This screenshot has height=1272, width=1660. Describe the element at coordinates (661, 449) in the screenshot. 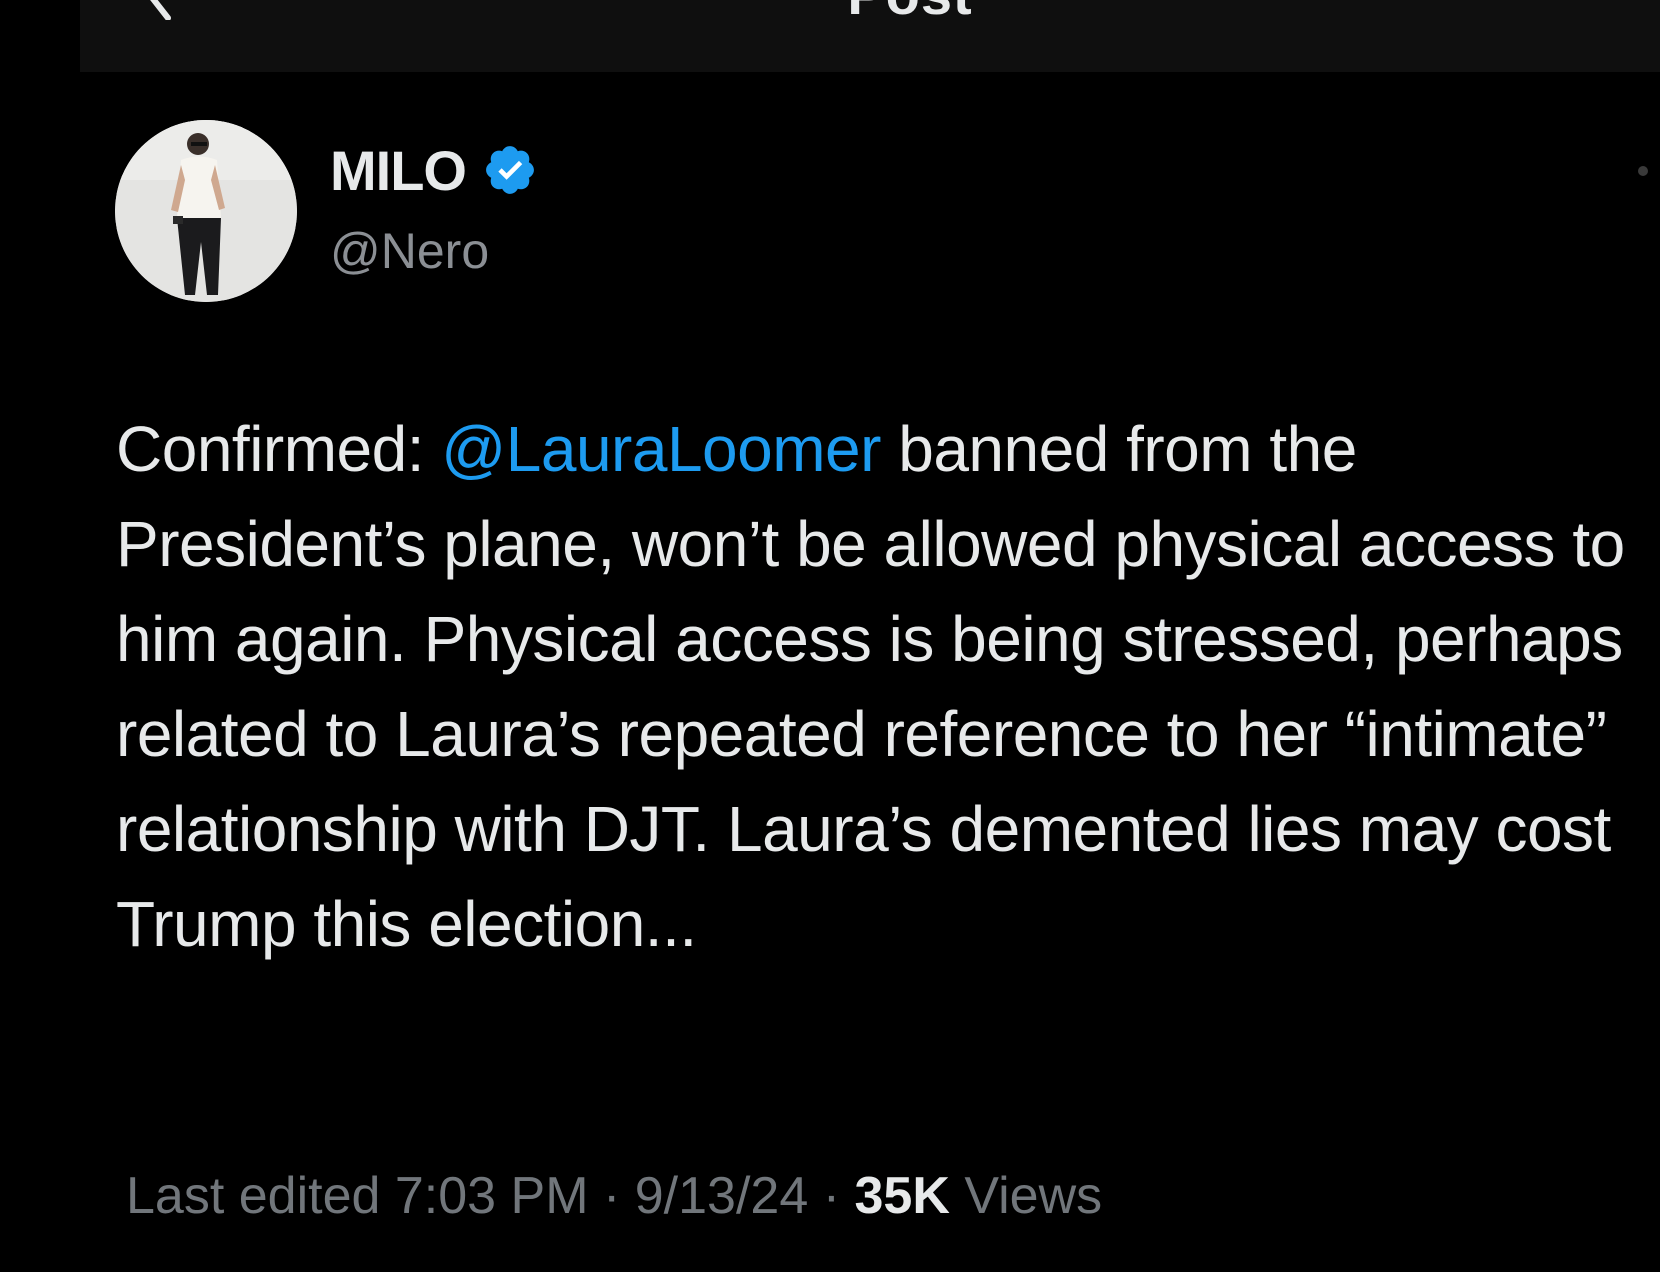

I see `mention-link: @LauraLoomer` at that location.